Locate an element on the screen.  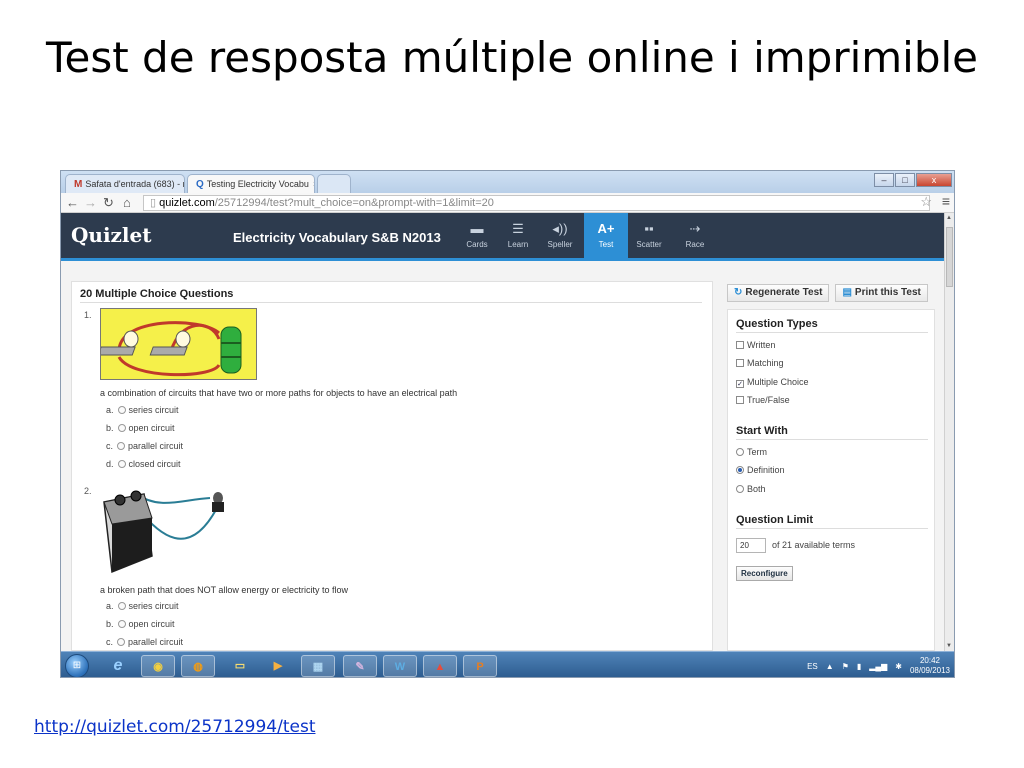
answer-option: d. closed circuit is located at coordinates (143, 464).